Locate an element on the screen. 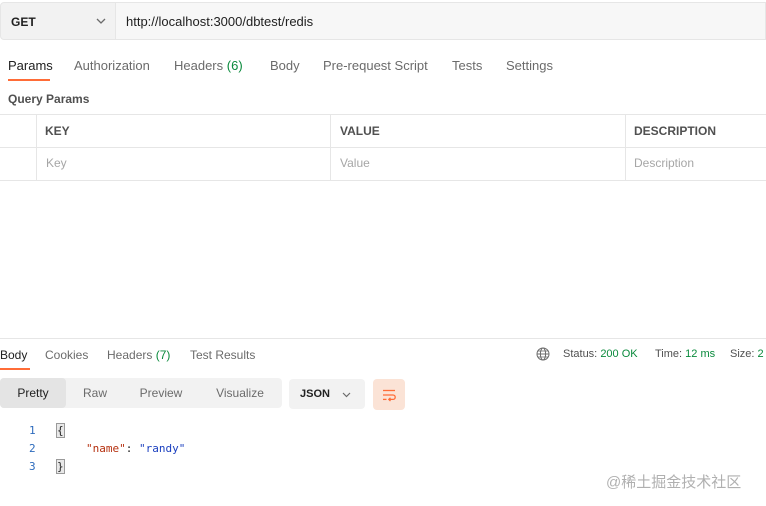  response-tab-cookies: Cookies is located at coordinates (66, 355).